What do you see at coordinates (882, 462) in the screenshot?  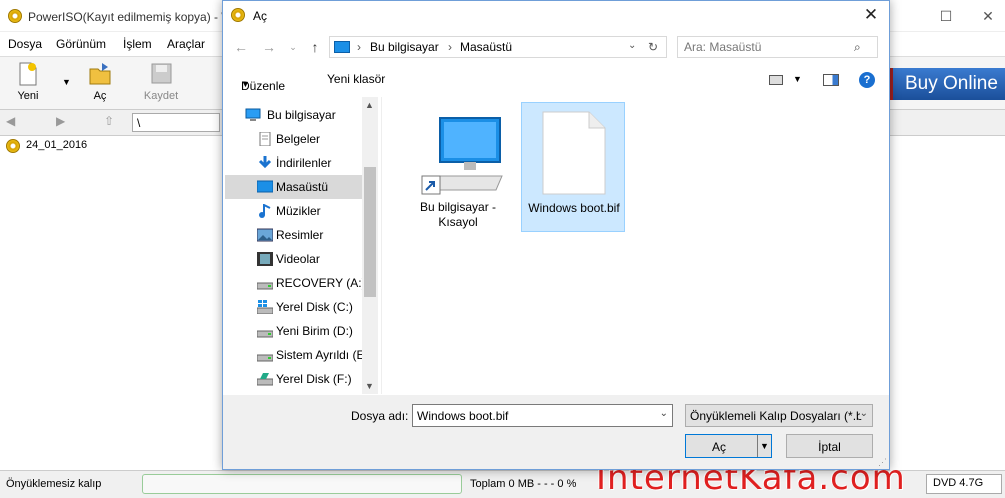 I see `resize-grip-icon: ⋰` at bounding box center [882, 462].